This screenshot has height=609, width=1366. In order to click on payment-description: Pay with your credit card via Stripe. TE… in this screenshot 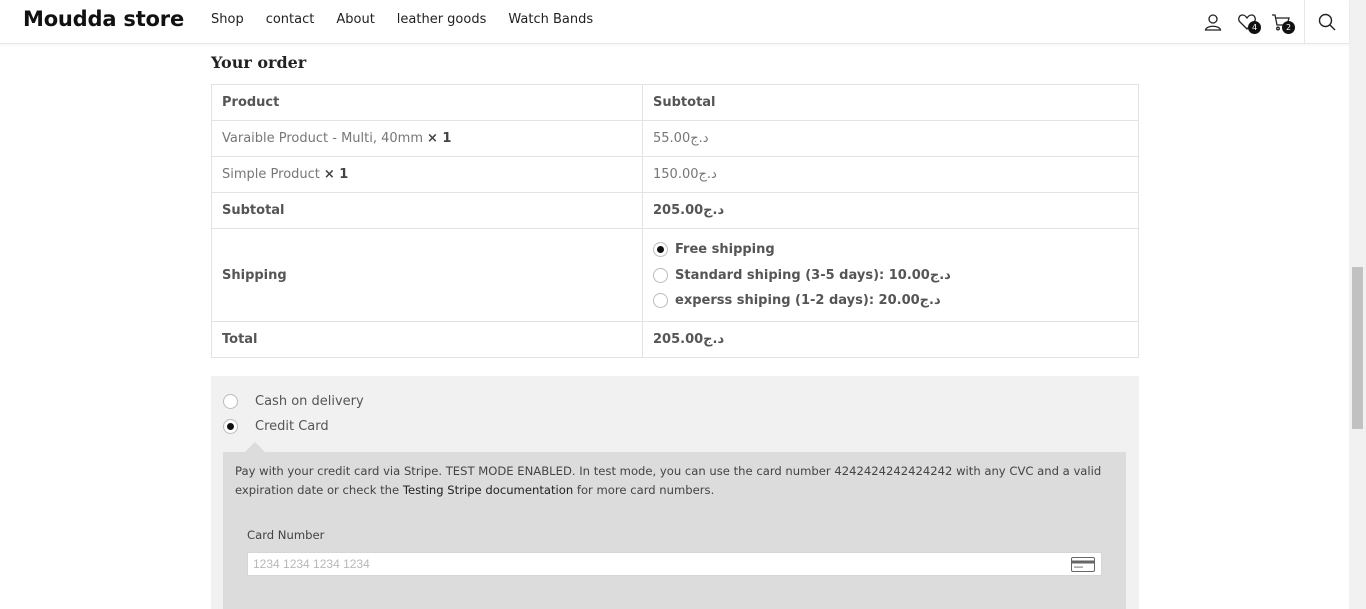, I will do `click(675, 480)`.